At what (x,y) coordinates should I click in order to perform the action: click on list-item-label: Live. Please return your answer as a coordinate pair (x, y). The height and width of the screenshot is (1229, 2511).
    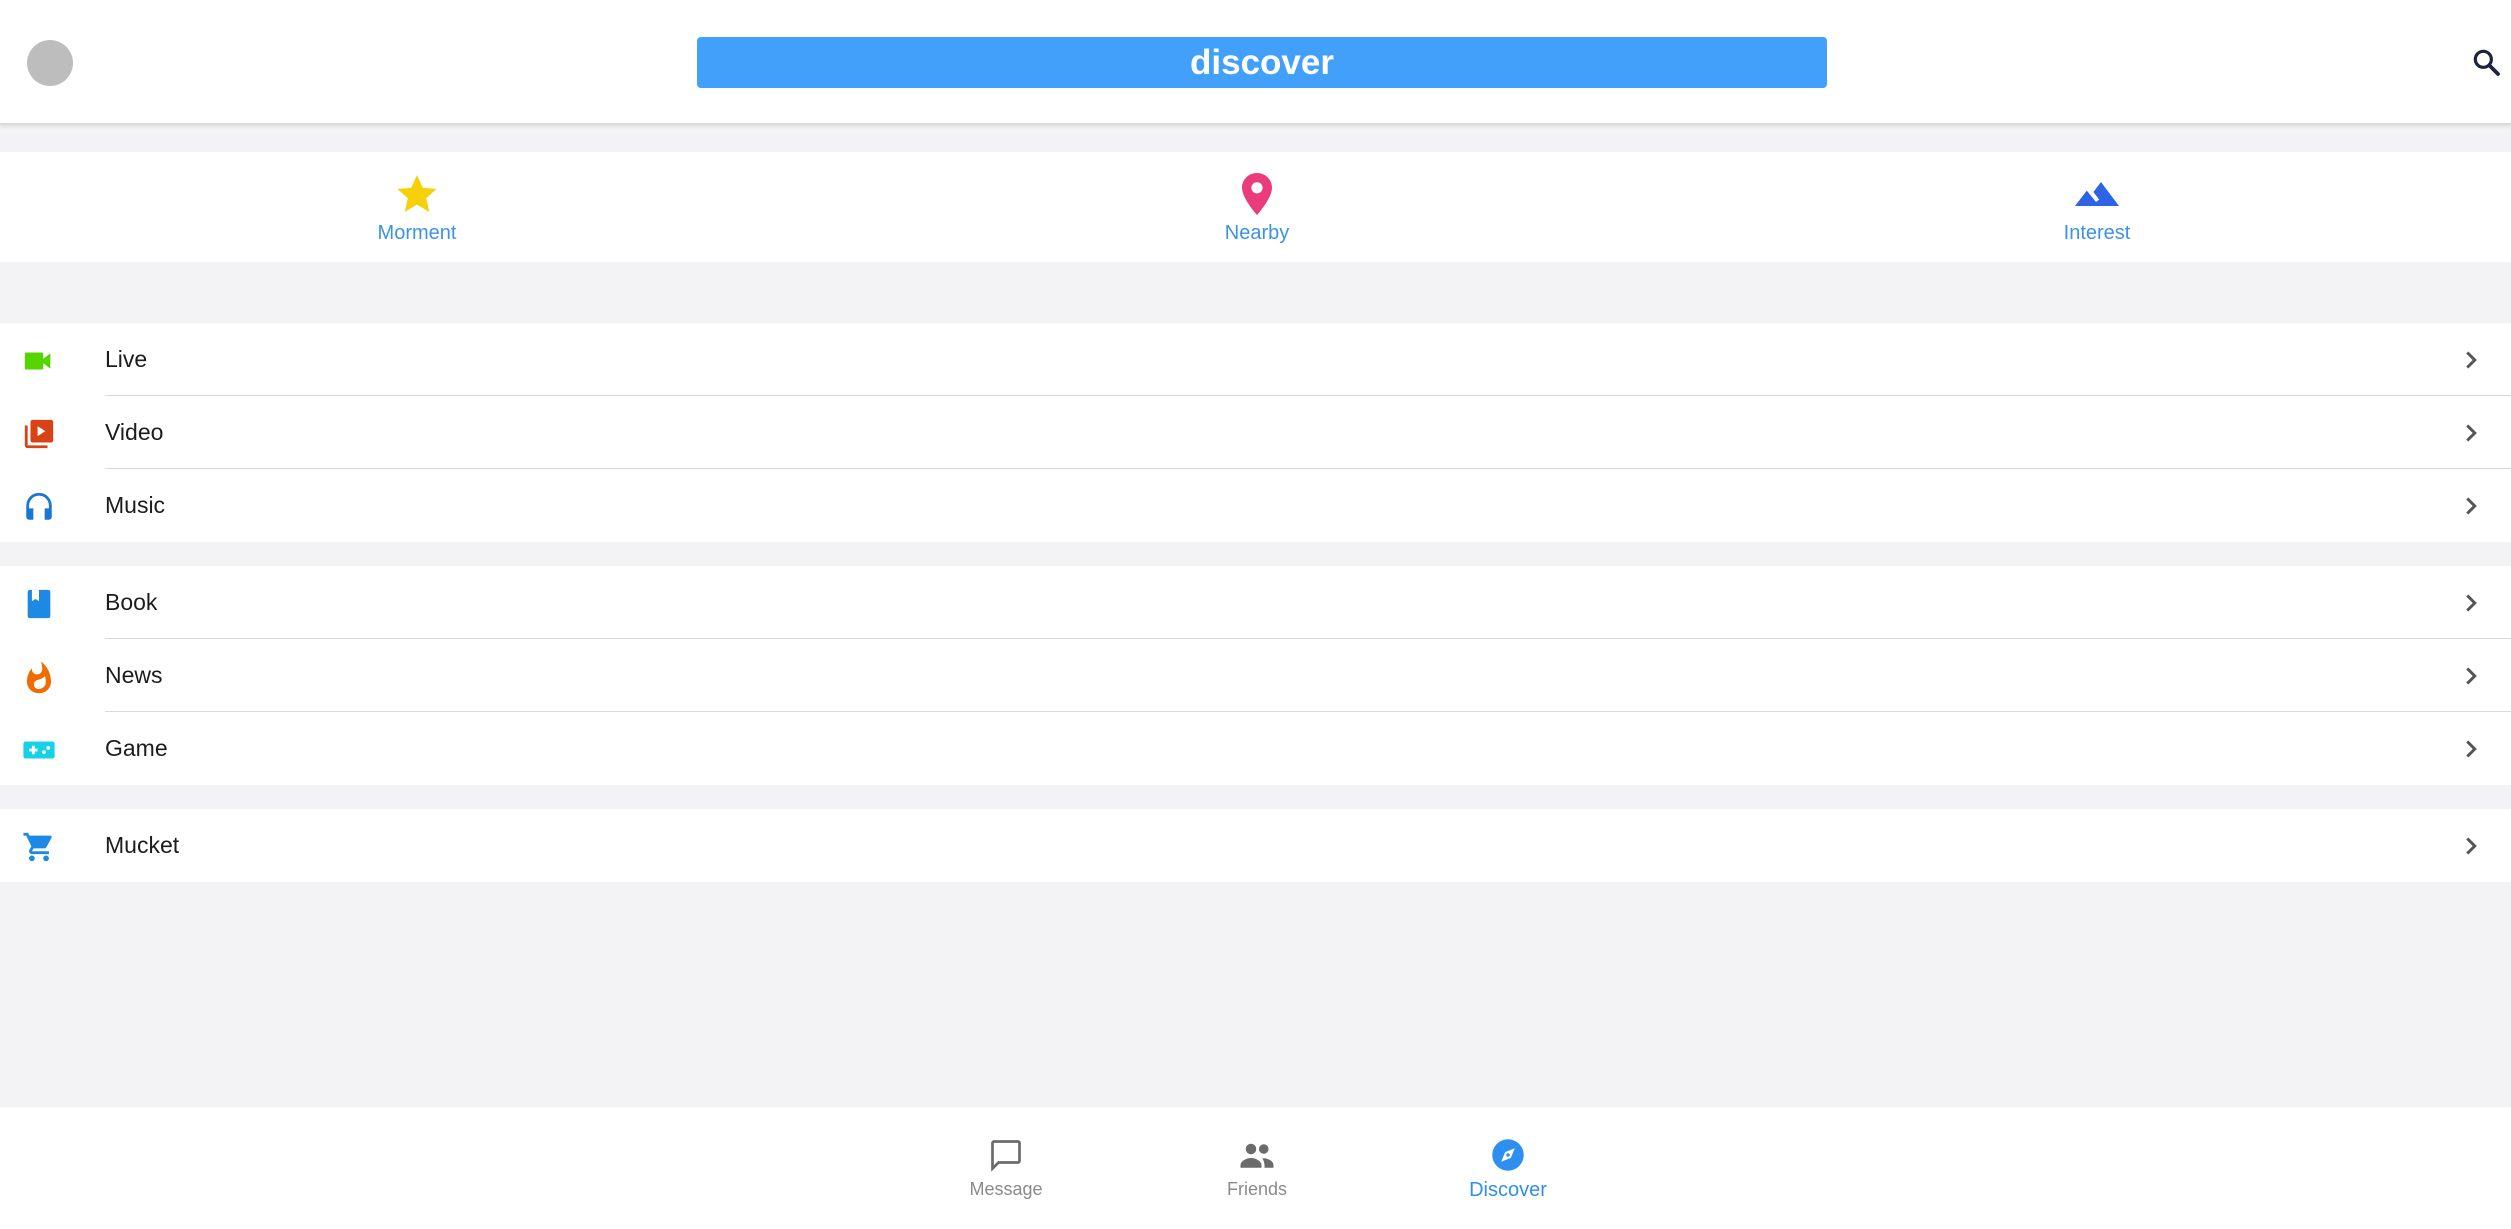
    Looking at the image, I should click on (126, 359).